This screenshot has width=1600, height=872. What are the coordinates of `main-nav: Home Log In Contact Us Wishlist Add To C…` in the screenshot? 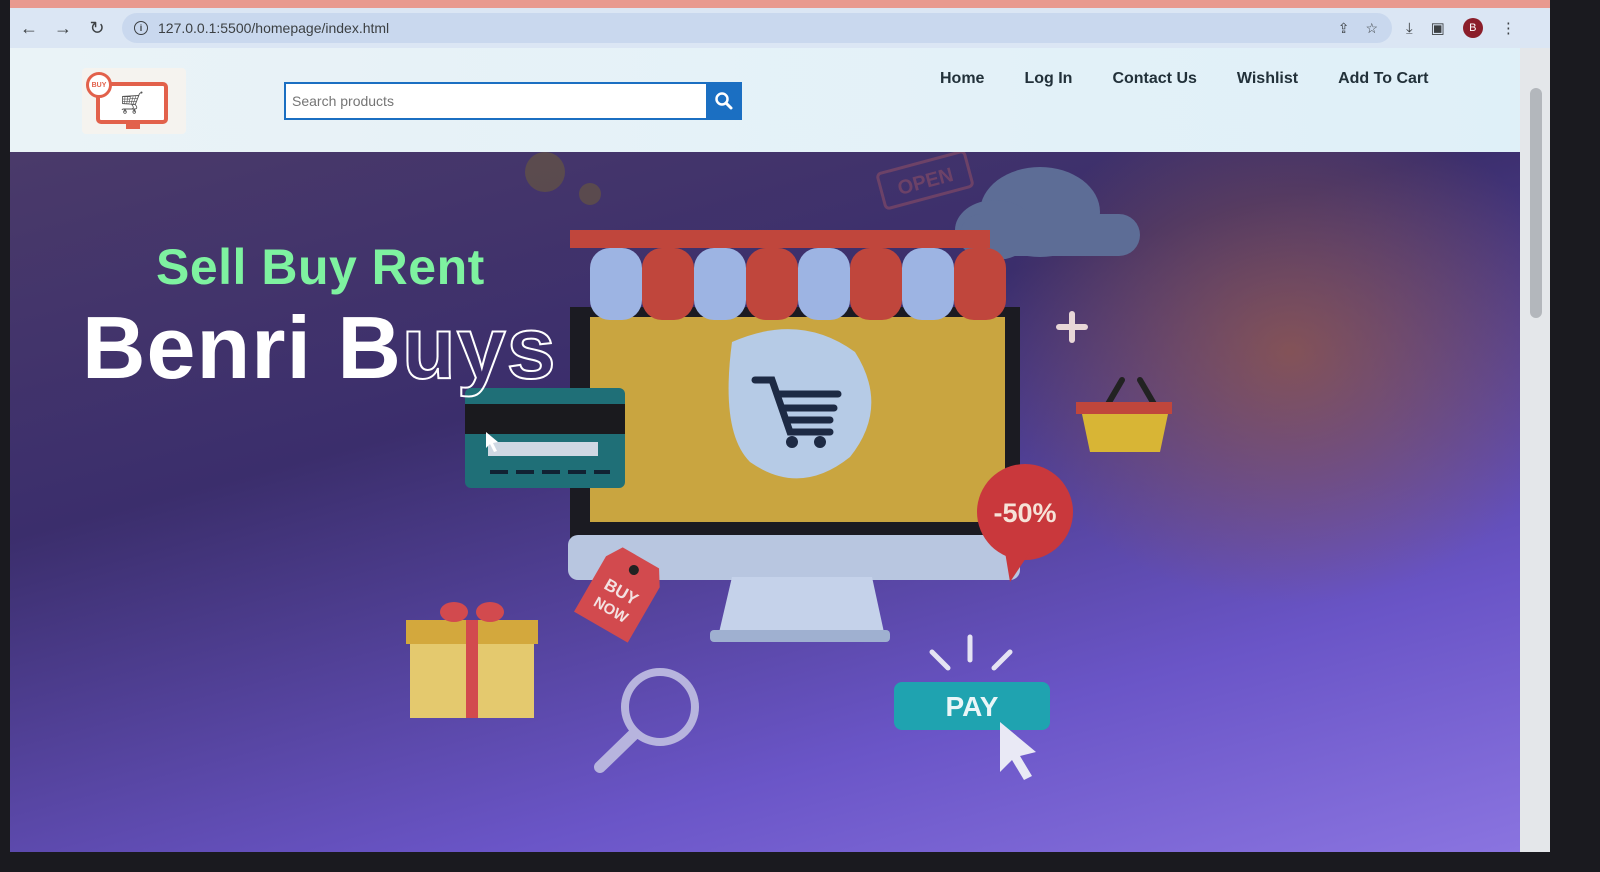 It's located at (1184, 79).